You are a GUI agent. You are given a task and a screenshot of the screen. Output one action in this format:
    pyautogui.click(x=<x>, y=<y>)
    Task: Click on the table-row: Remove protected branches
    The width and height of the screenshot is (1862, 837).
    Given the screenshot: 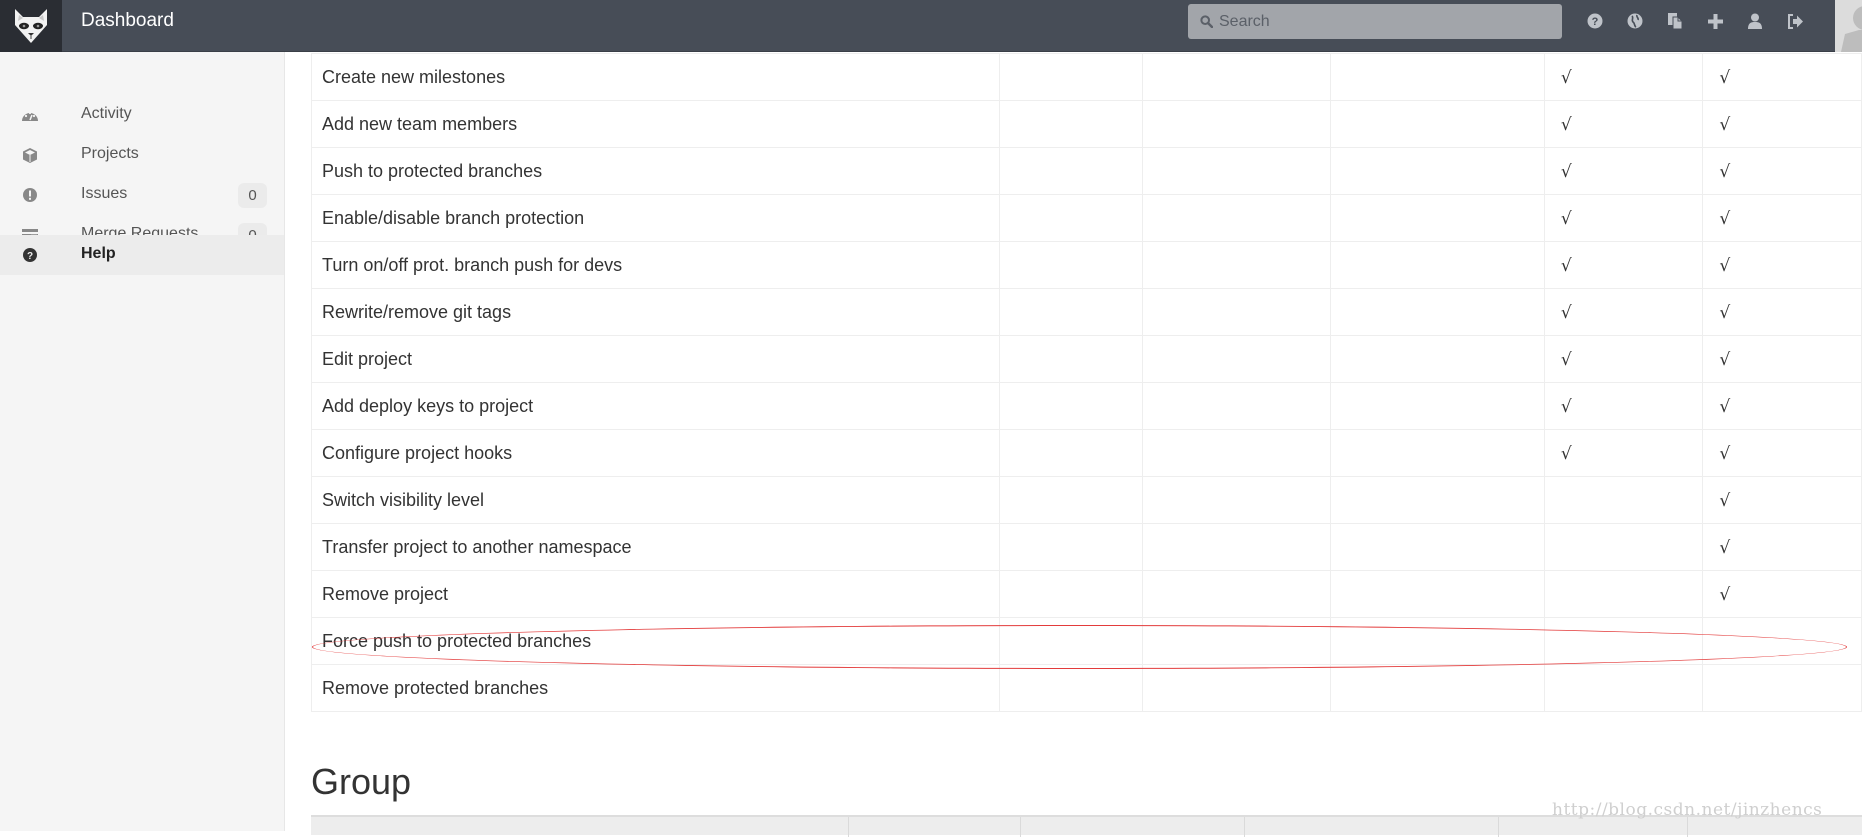 What is the action you would take?
    pyautogui.click(x=1086, y=688)
    